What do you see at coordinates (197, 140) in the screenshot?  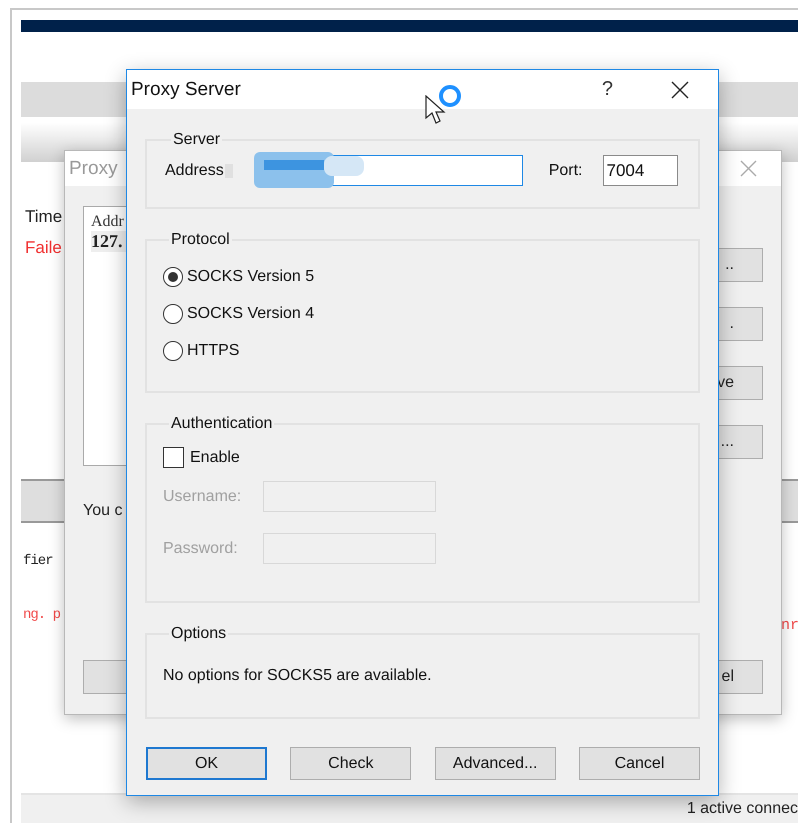 I see `group-label: Server` at bounding box center [197, 140].